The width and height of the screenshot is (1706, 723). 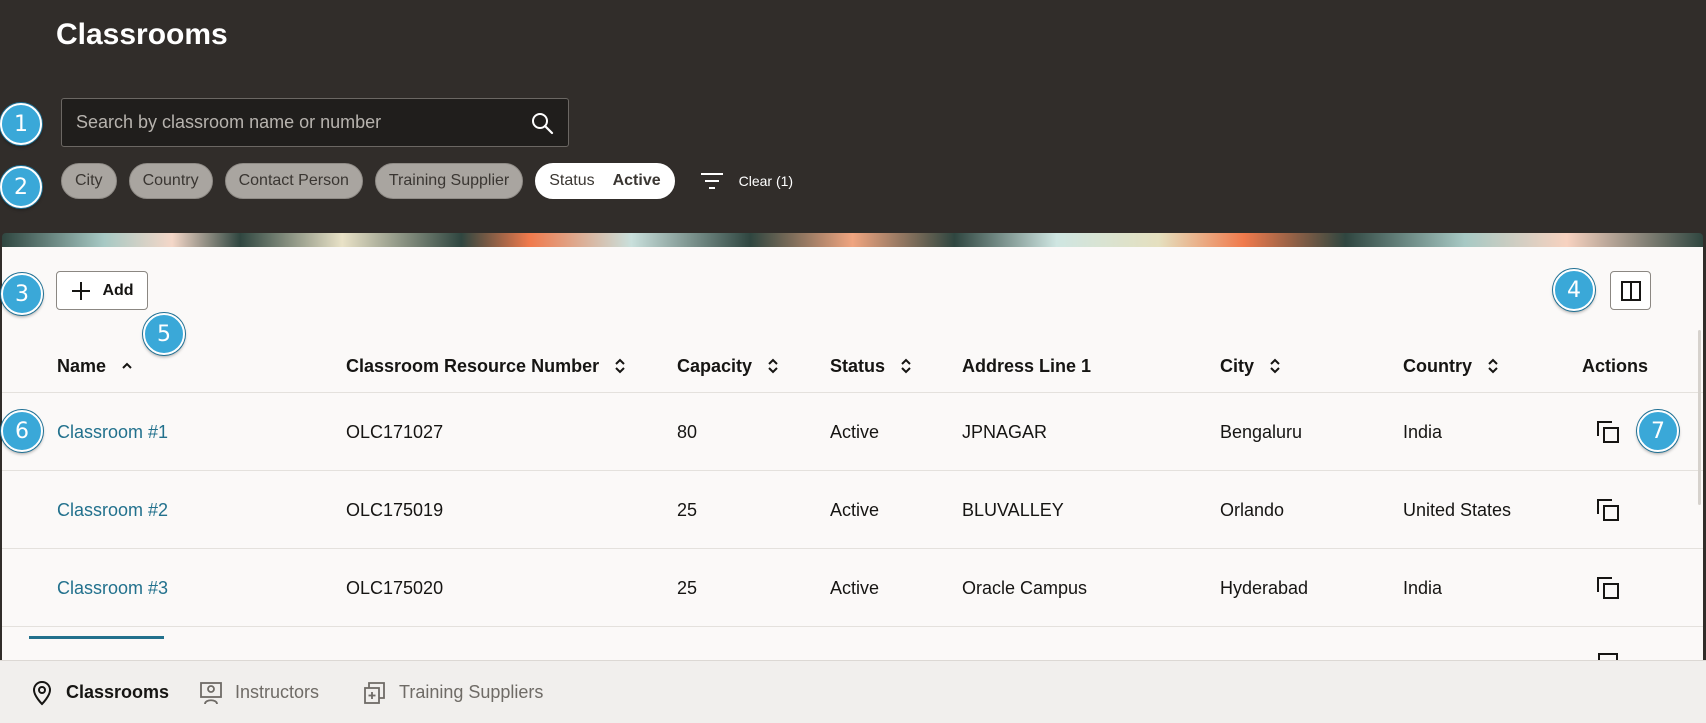 I want to click on nav-label: Classrooms, so click(x=118, y=692).